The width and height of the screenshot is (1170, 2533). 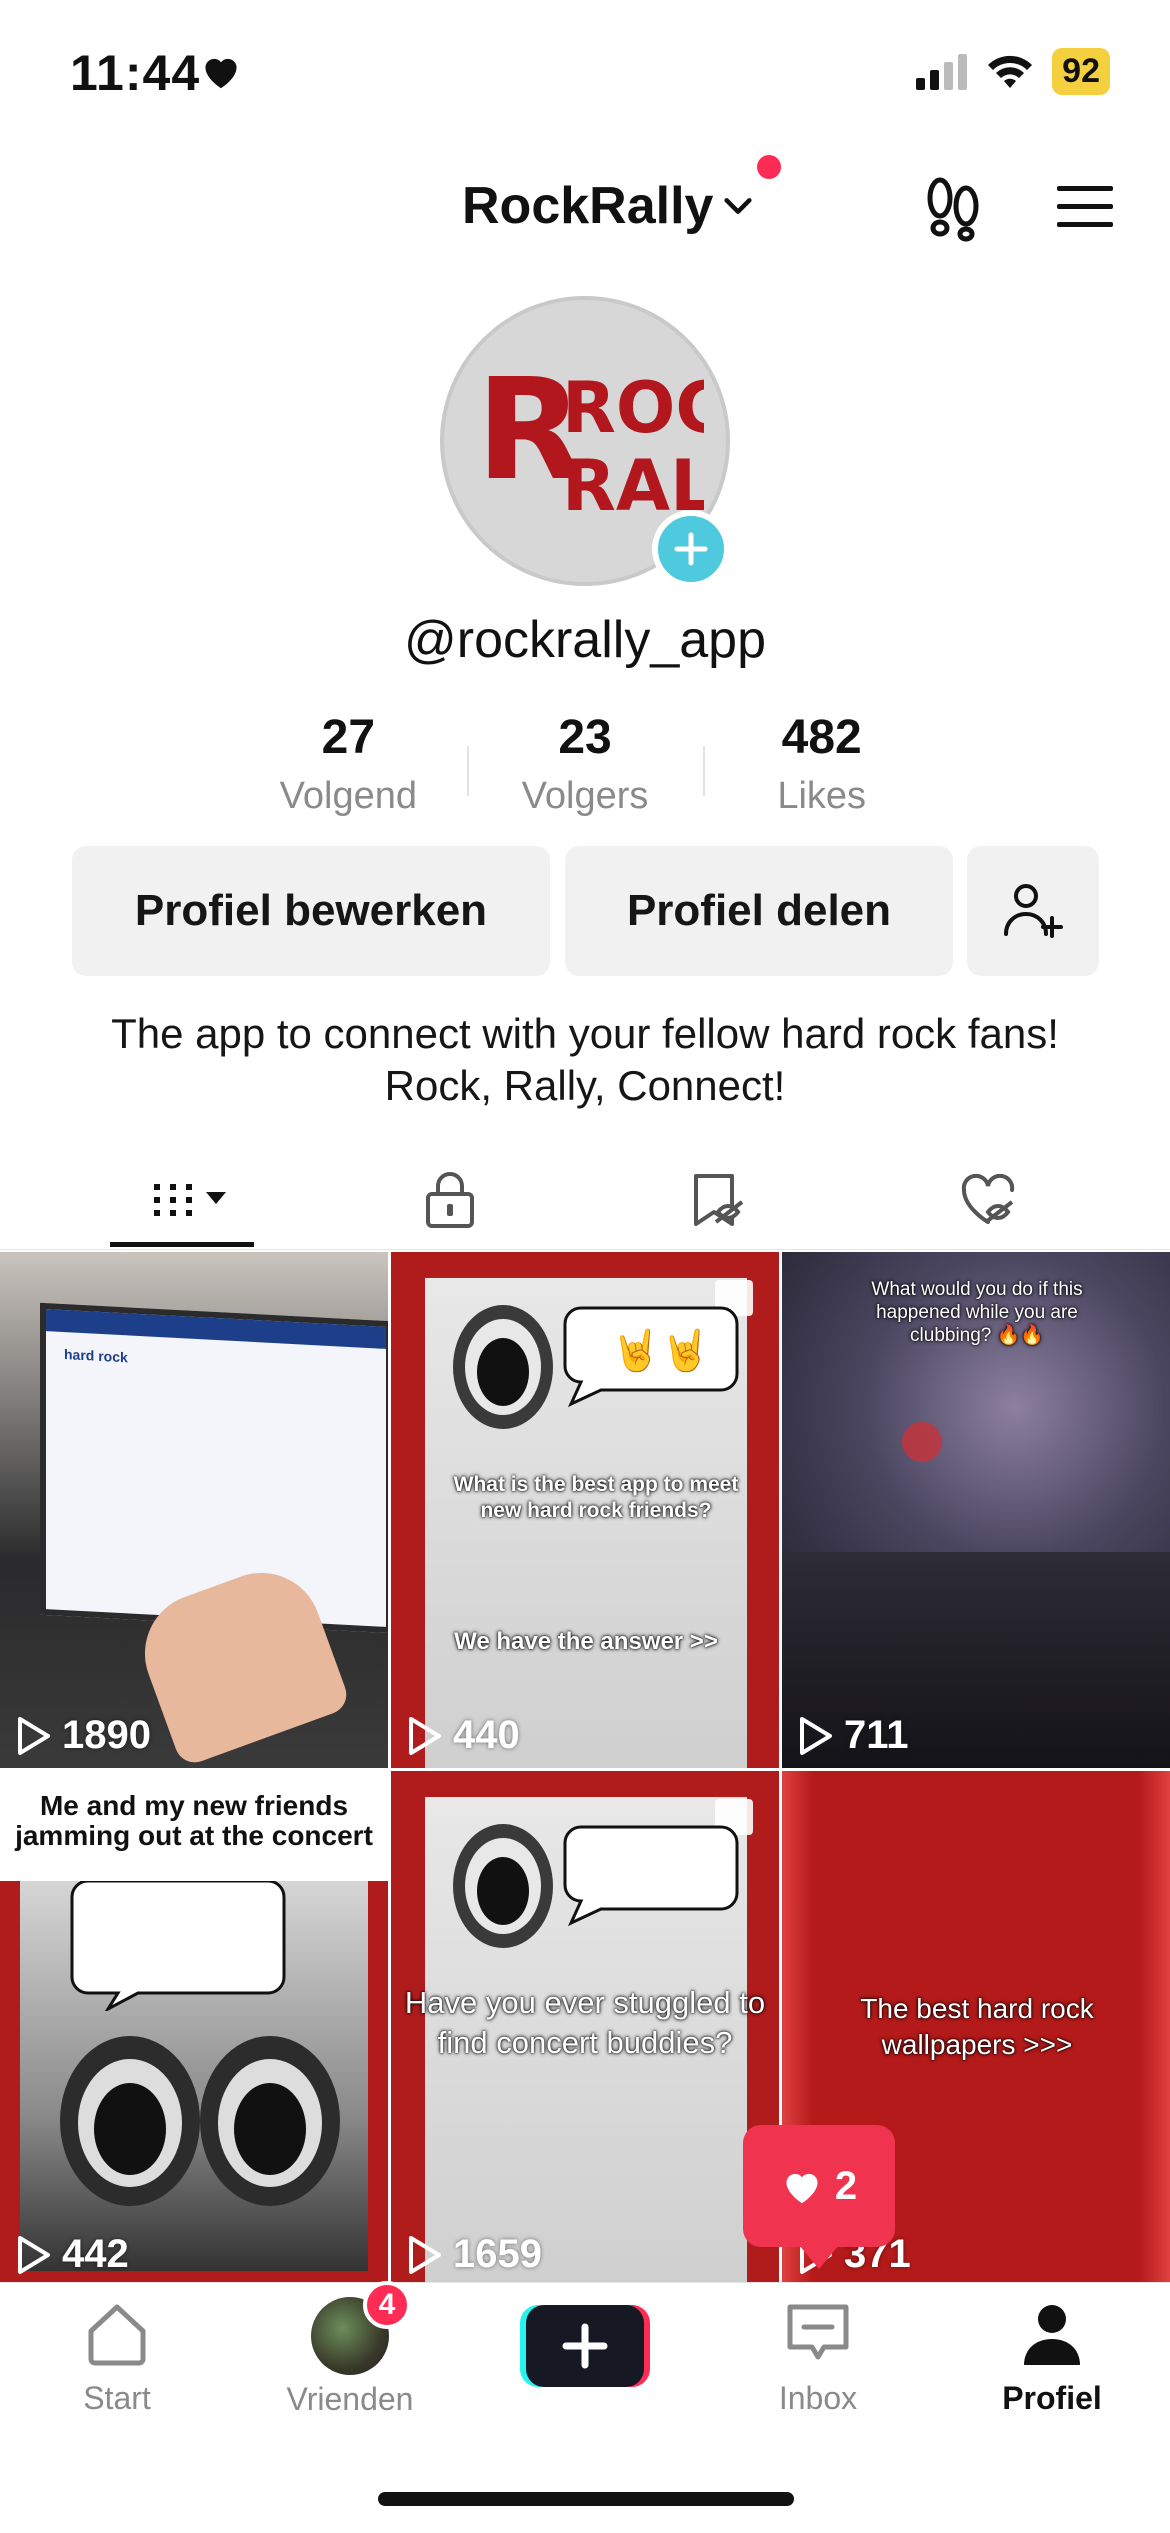 What do you see at coordinates (348, 796) in the screenshot?
I see `stat-label: Volgend` at bounding box center [348, 796].